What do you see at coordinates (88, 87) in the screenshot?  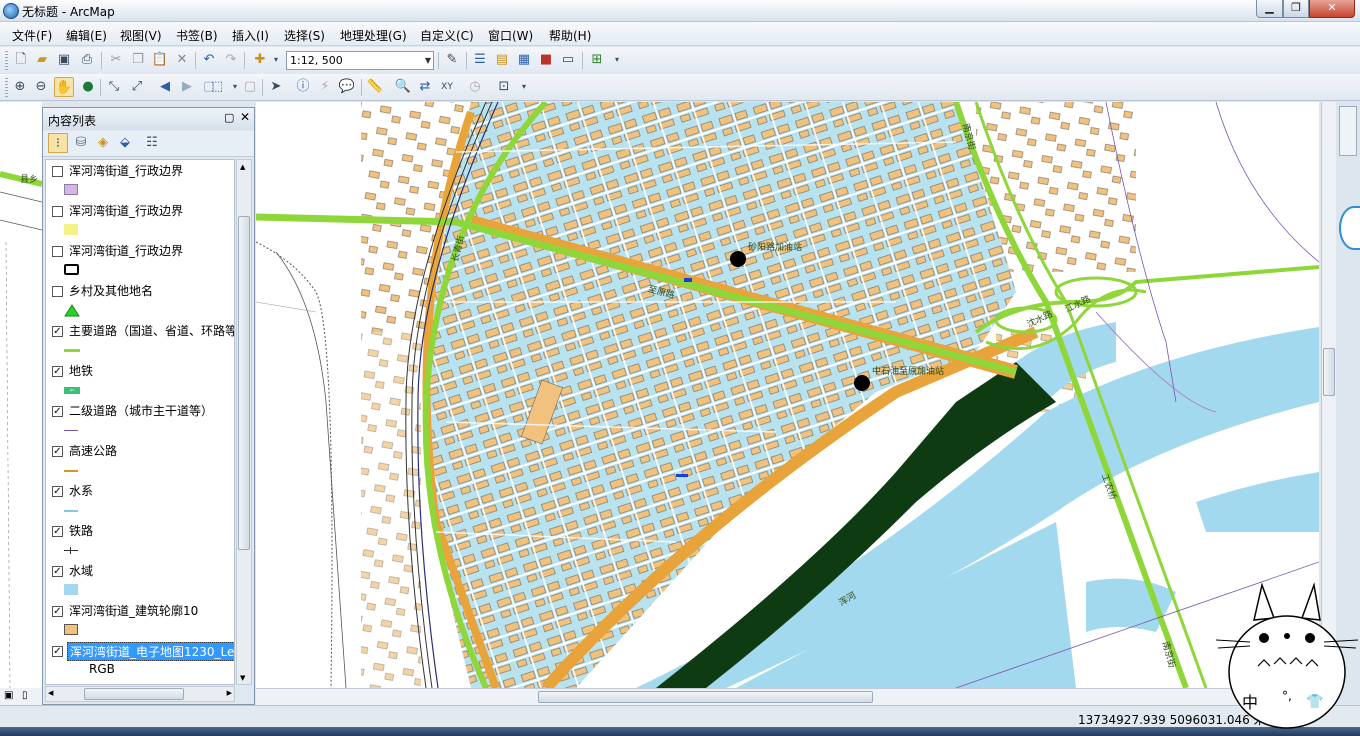 I see `full-extent-icon: ●` at bounding box center [88, 87].